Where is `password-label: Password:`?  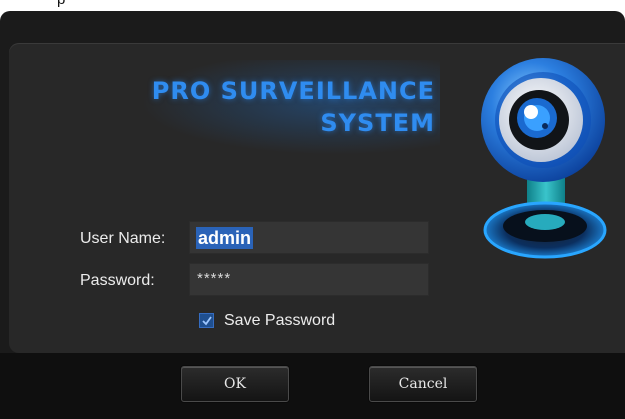 password-label: Password: is located at coordinates (117, 280).